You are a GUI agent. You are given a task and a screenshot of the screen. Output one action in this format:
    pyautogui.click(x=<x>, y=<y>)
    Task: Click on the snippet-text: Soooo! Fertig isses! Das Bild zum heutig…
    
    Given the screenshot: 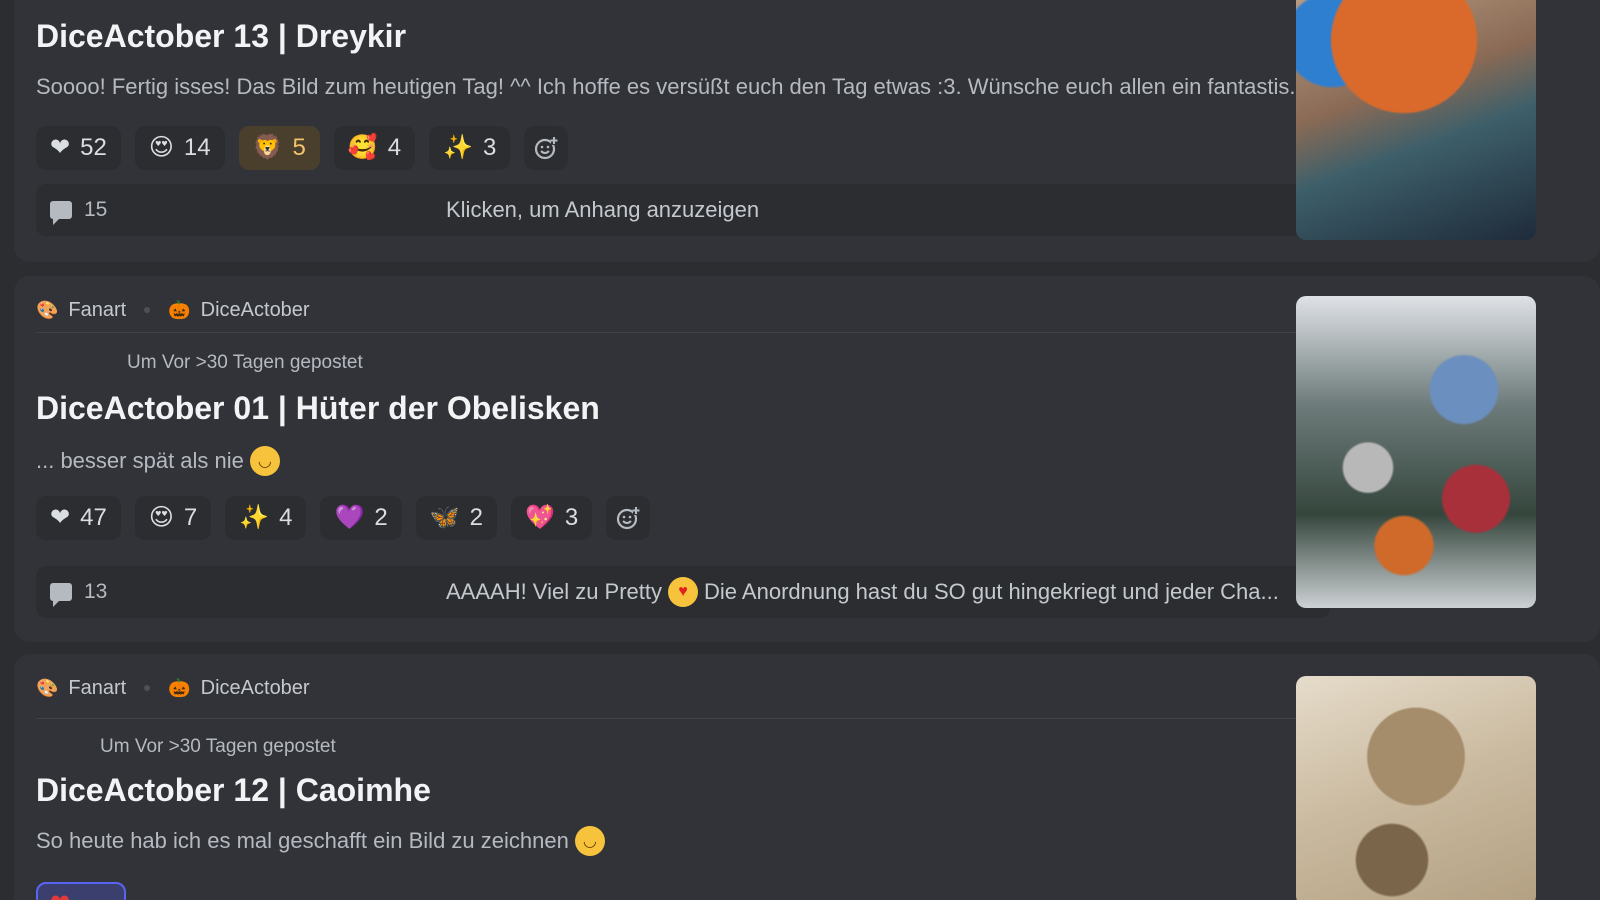 What is the action you would take?
    pyautogui.click(x=672, y=86)
    